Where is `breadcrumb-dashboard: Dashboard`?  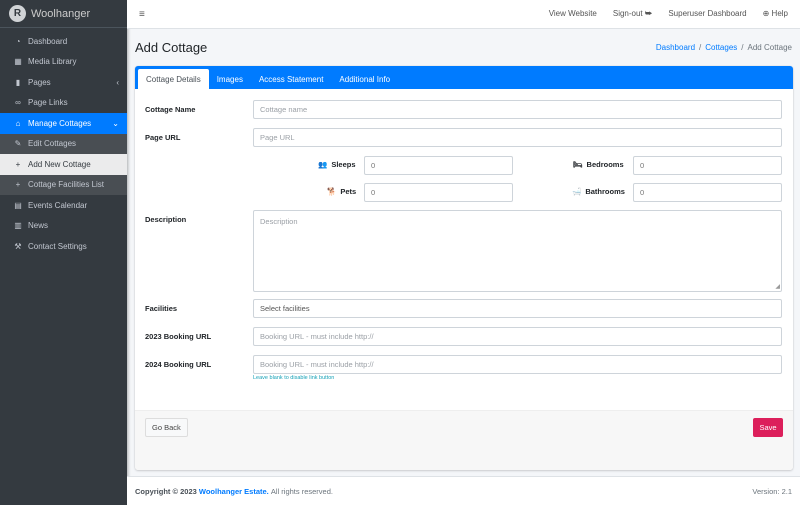 breadcrumb-dashboard: Dashboard is located at coordinates (675, 47).